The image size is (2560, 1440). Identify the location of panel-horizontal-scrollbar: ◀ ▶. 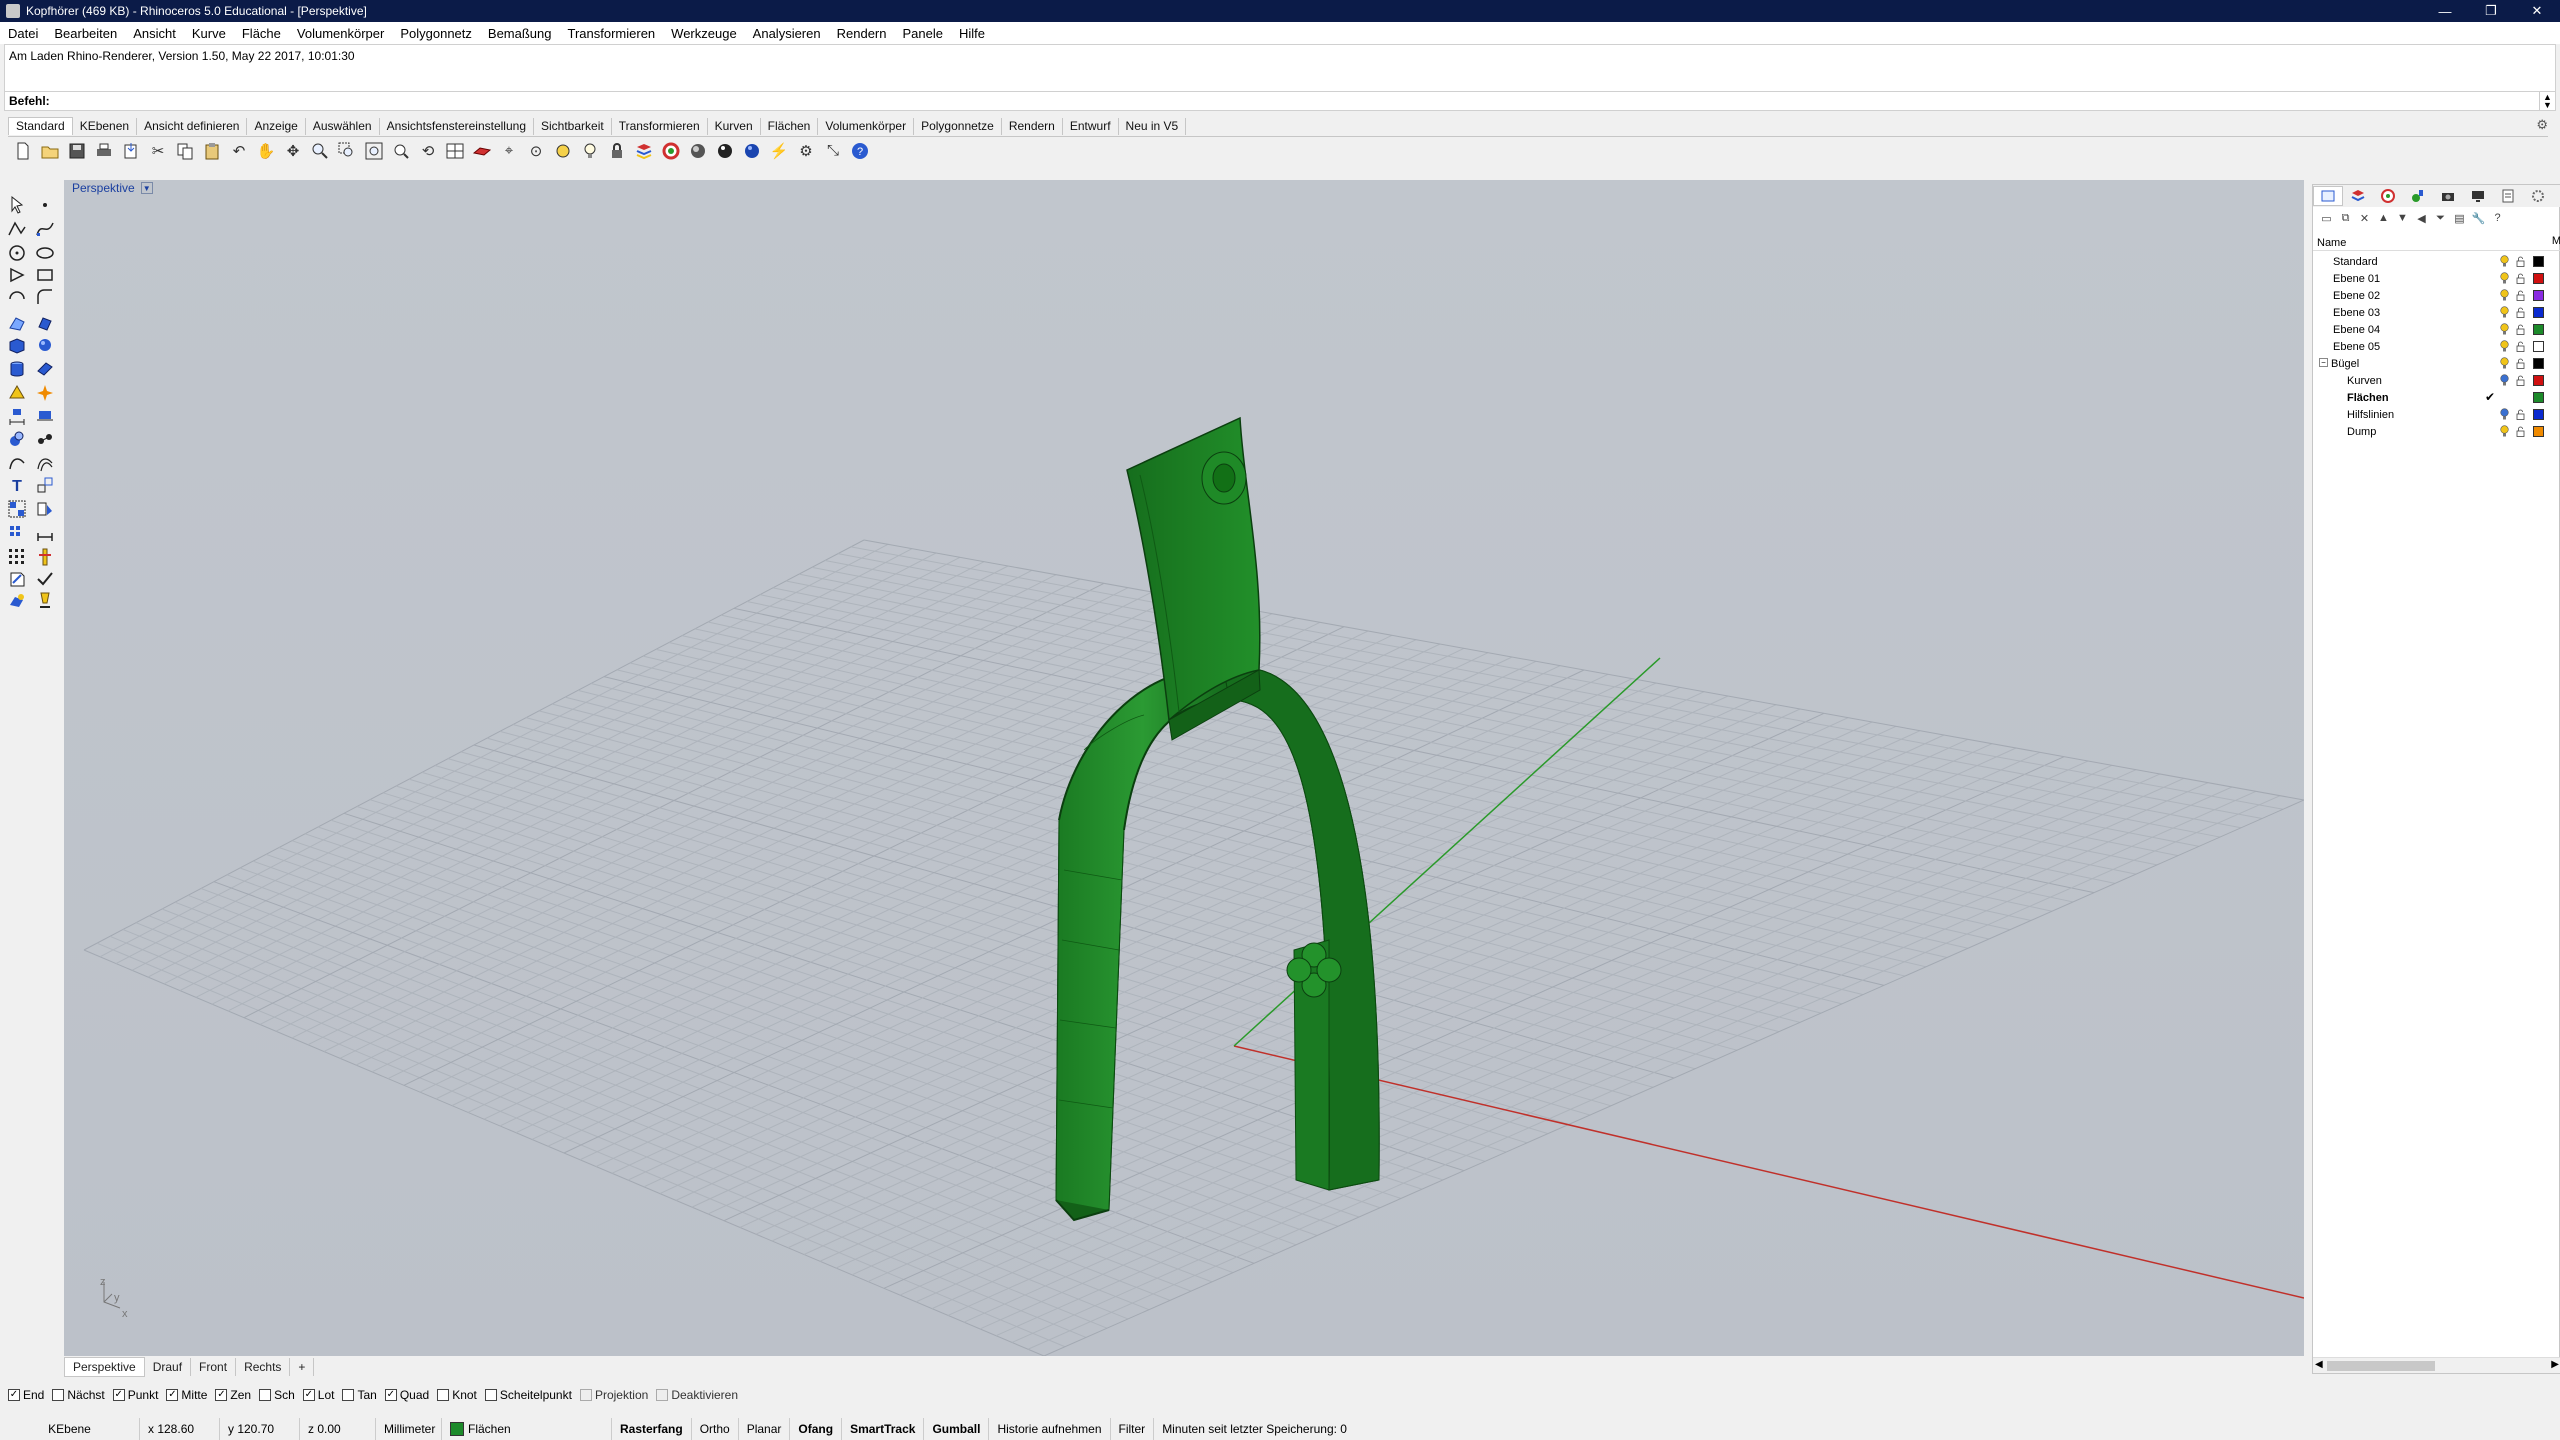
(2436, 1365).